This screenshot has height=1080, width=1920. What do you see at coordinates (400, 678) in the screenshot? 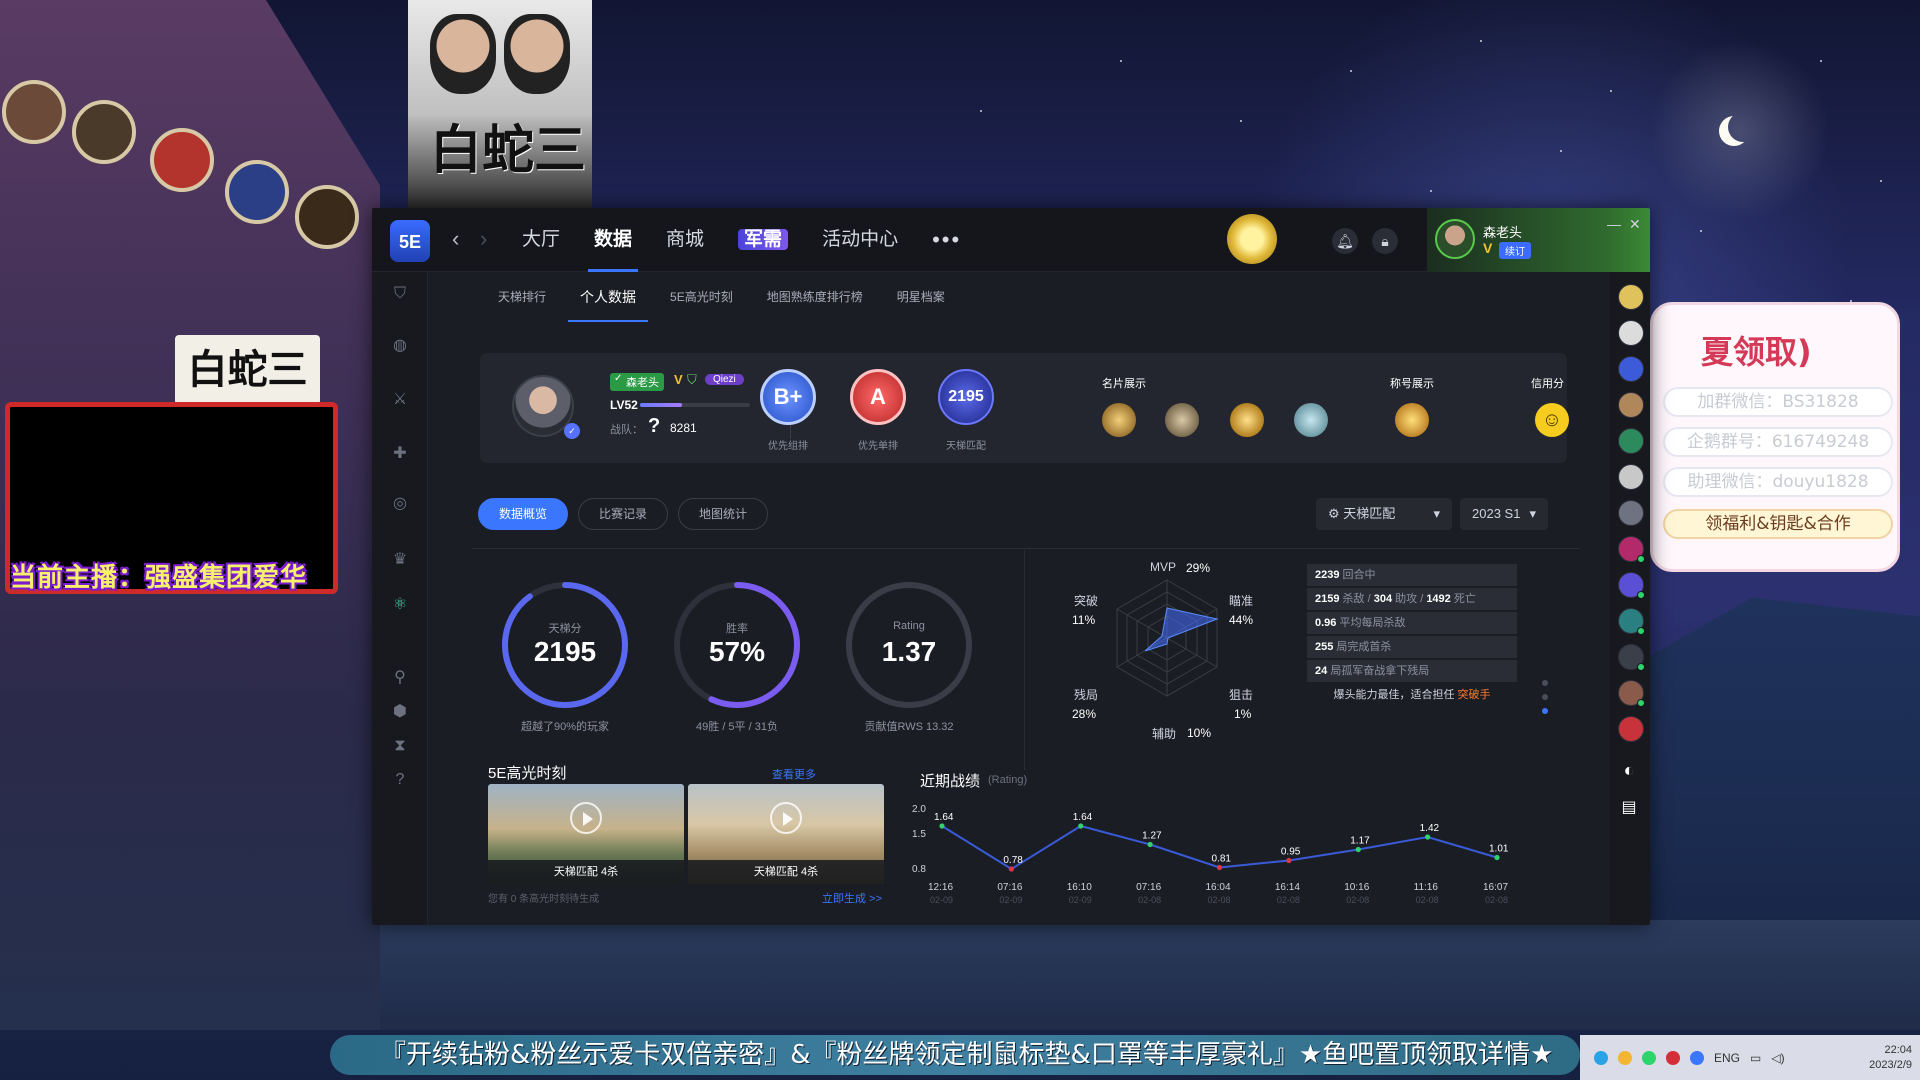
I see `search-icon: ⚲` at bounding box center [400, 678].